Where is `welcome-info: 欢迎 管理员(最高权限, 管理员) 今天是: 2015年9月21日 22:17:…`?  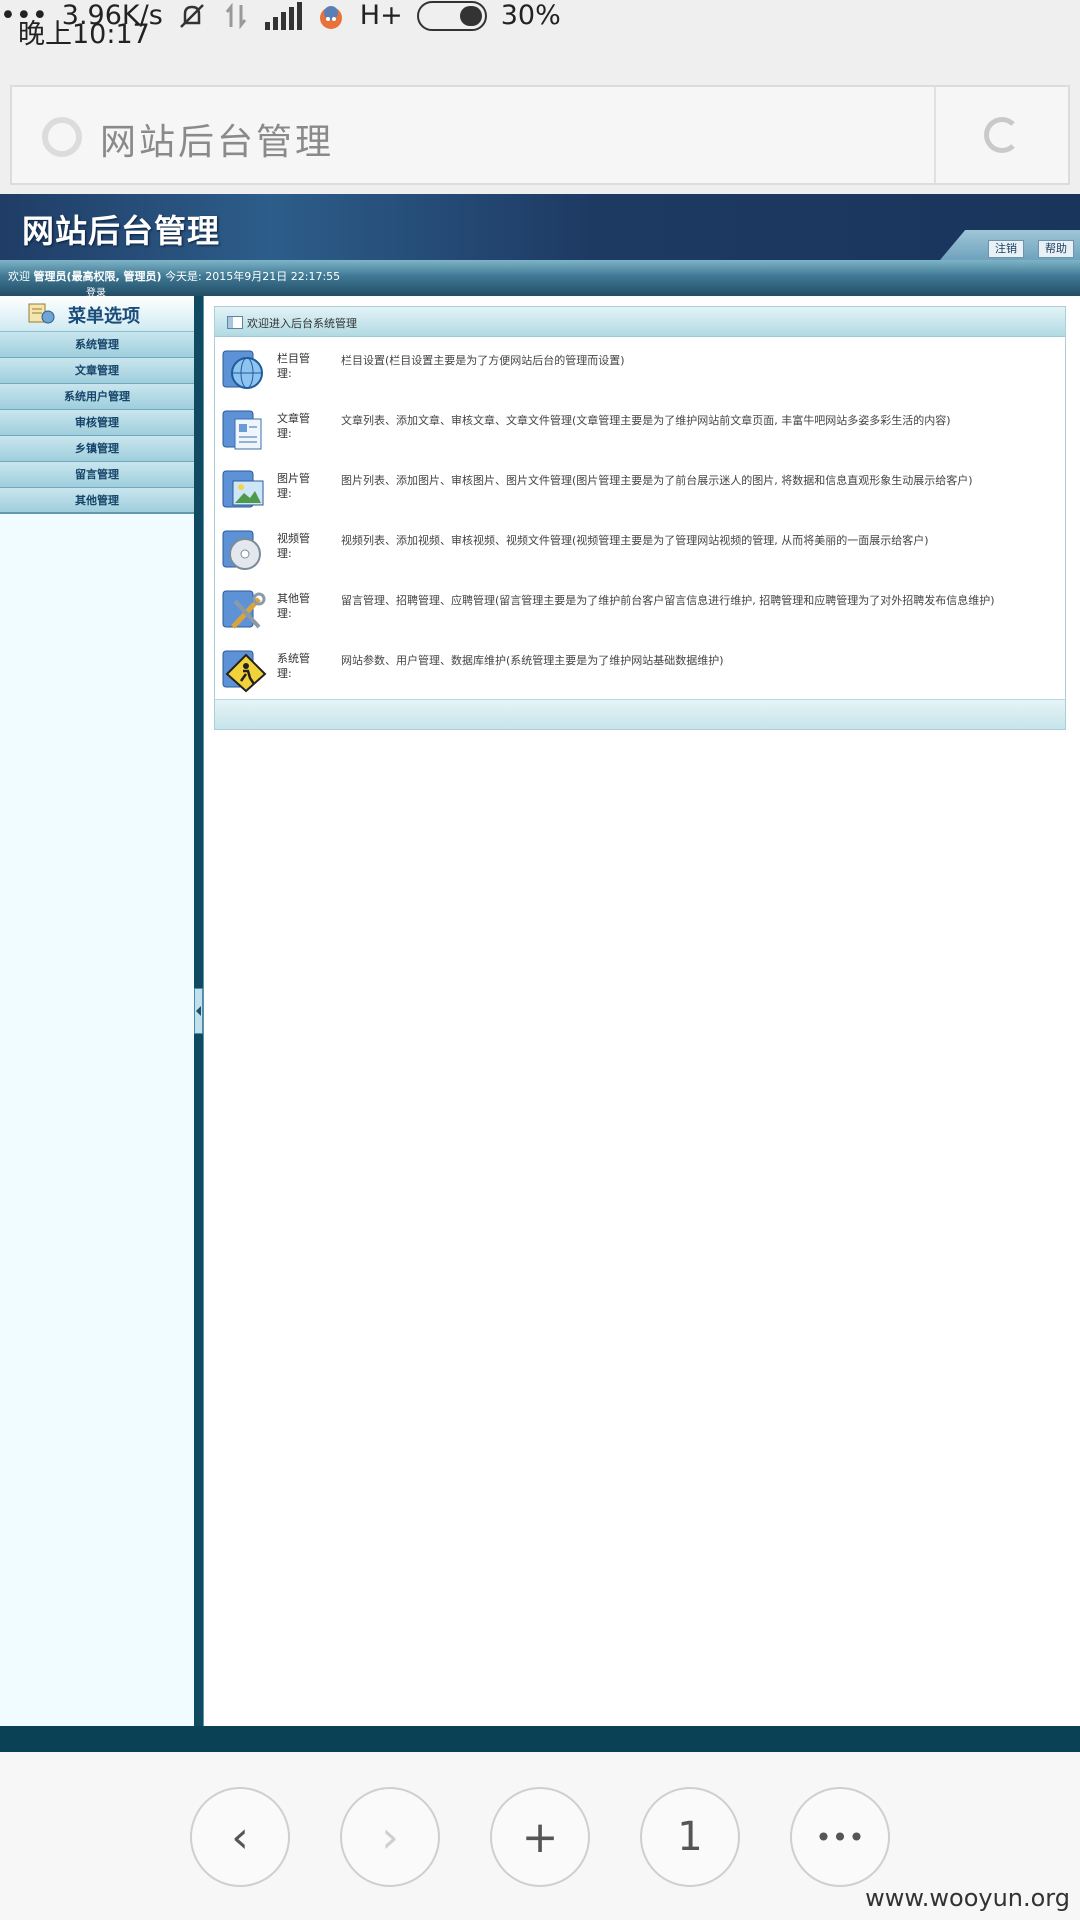
welcome-info: 欢迎 管理员(最高权限, 管理员) 今天是: 2015年9月21日 22:17:… is located at coordinates (174, 276).